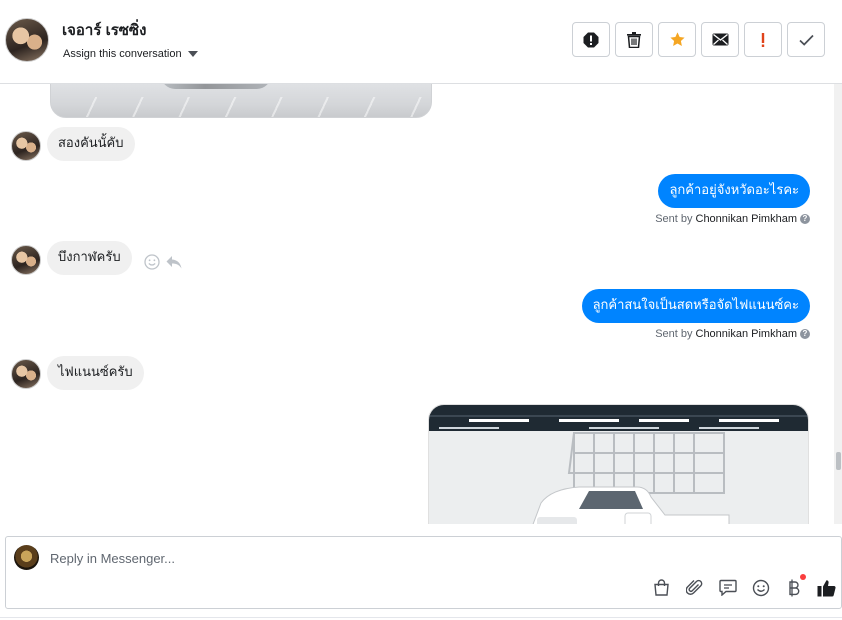 This screenshot has height=620, width=842. Describe the element at coordinates (95, 373) in the screenshot. I see `incoming-message: ไฟแนนซ์ครับ` at that location.